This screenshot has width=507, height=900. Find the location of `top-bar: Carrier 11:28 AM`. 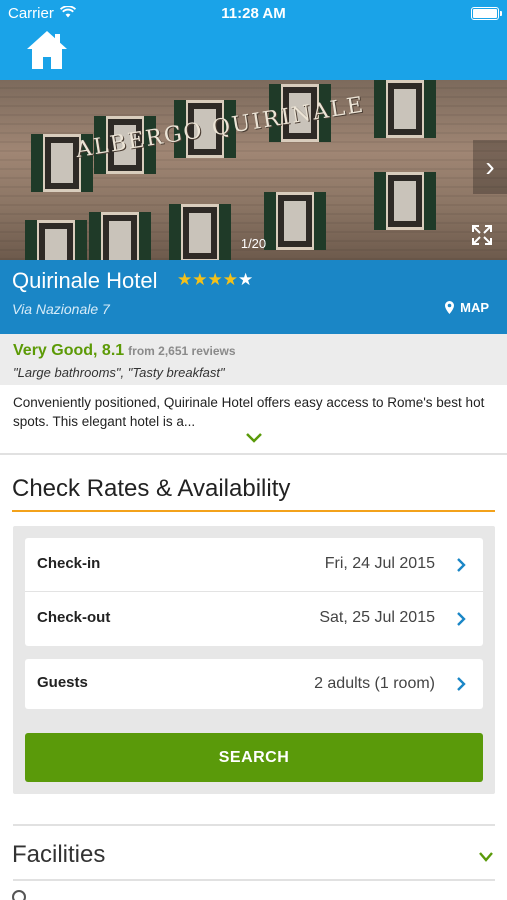

top-bar: Carrier 11:28 AM is located at coordinates (253, 40).